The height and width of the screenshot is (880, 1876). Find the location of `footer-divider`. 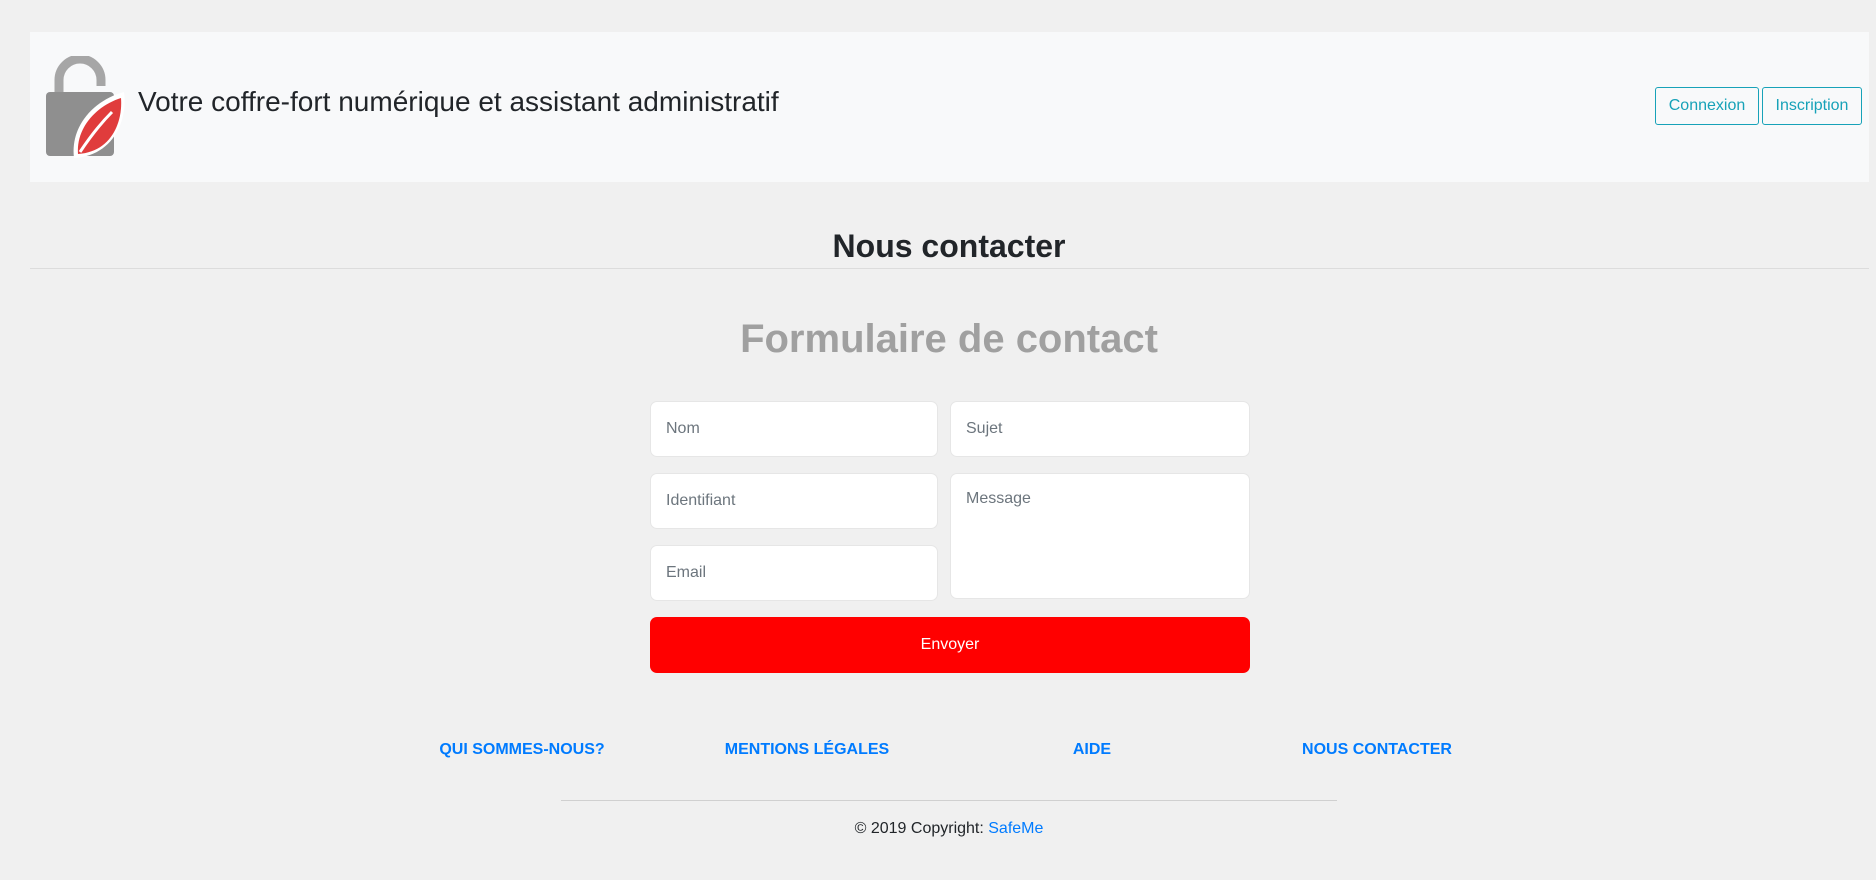

footer-divider is located at coordinates (949, 800).